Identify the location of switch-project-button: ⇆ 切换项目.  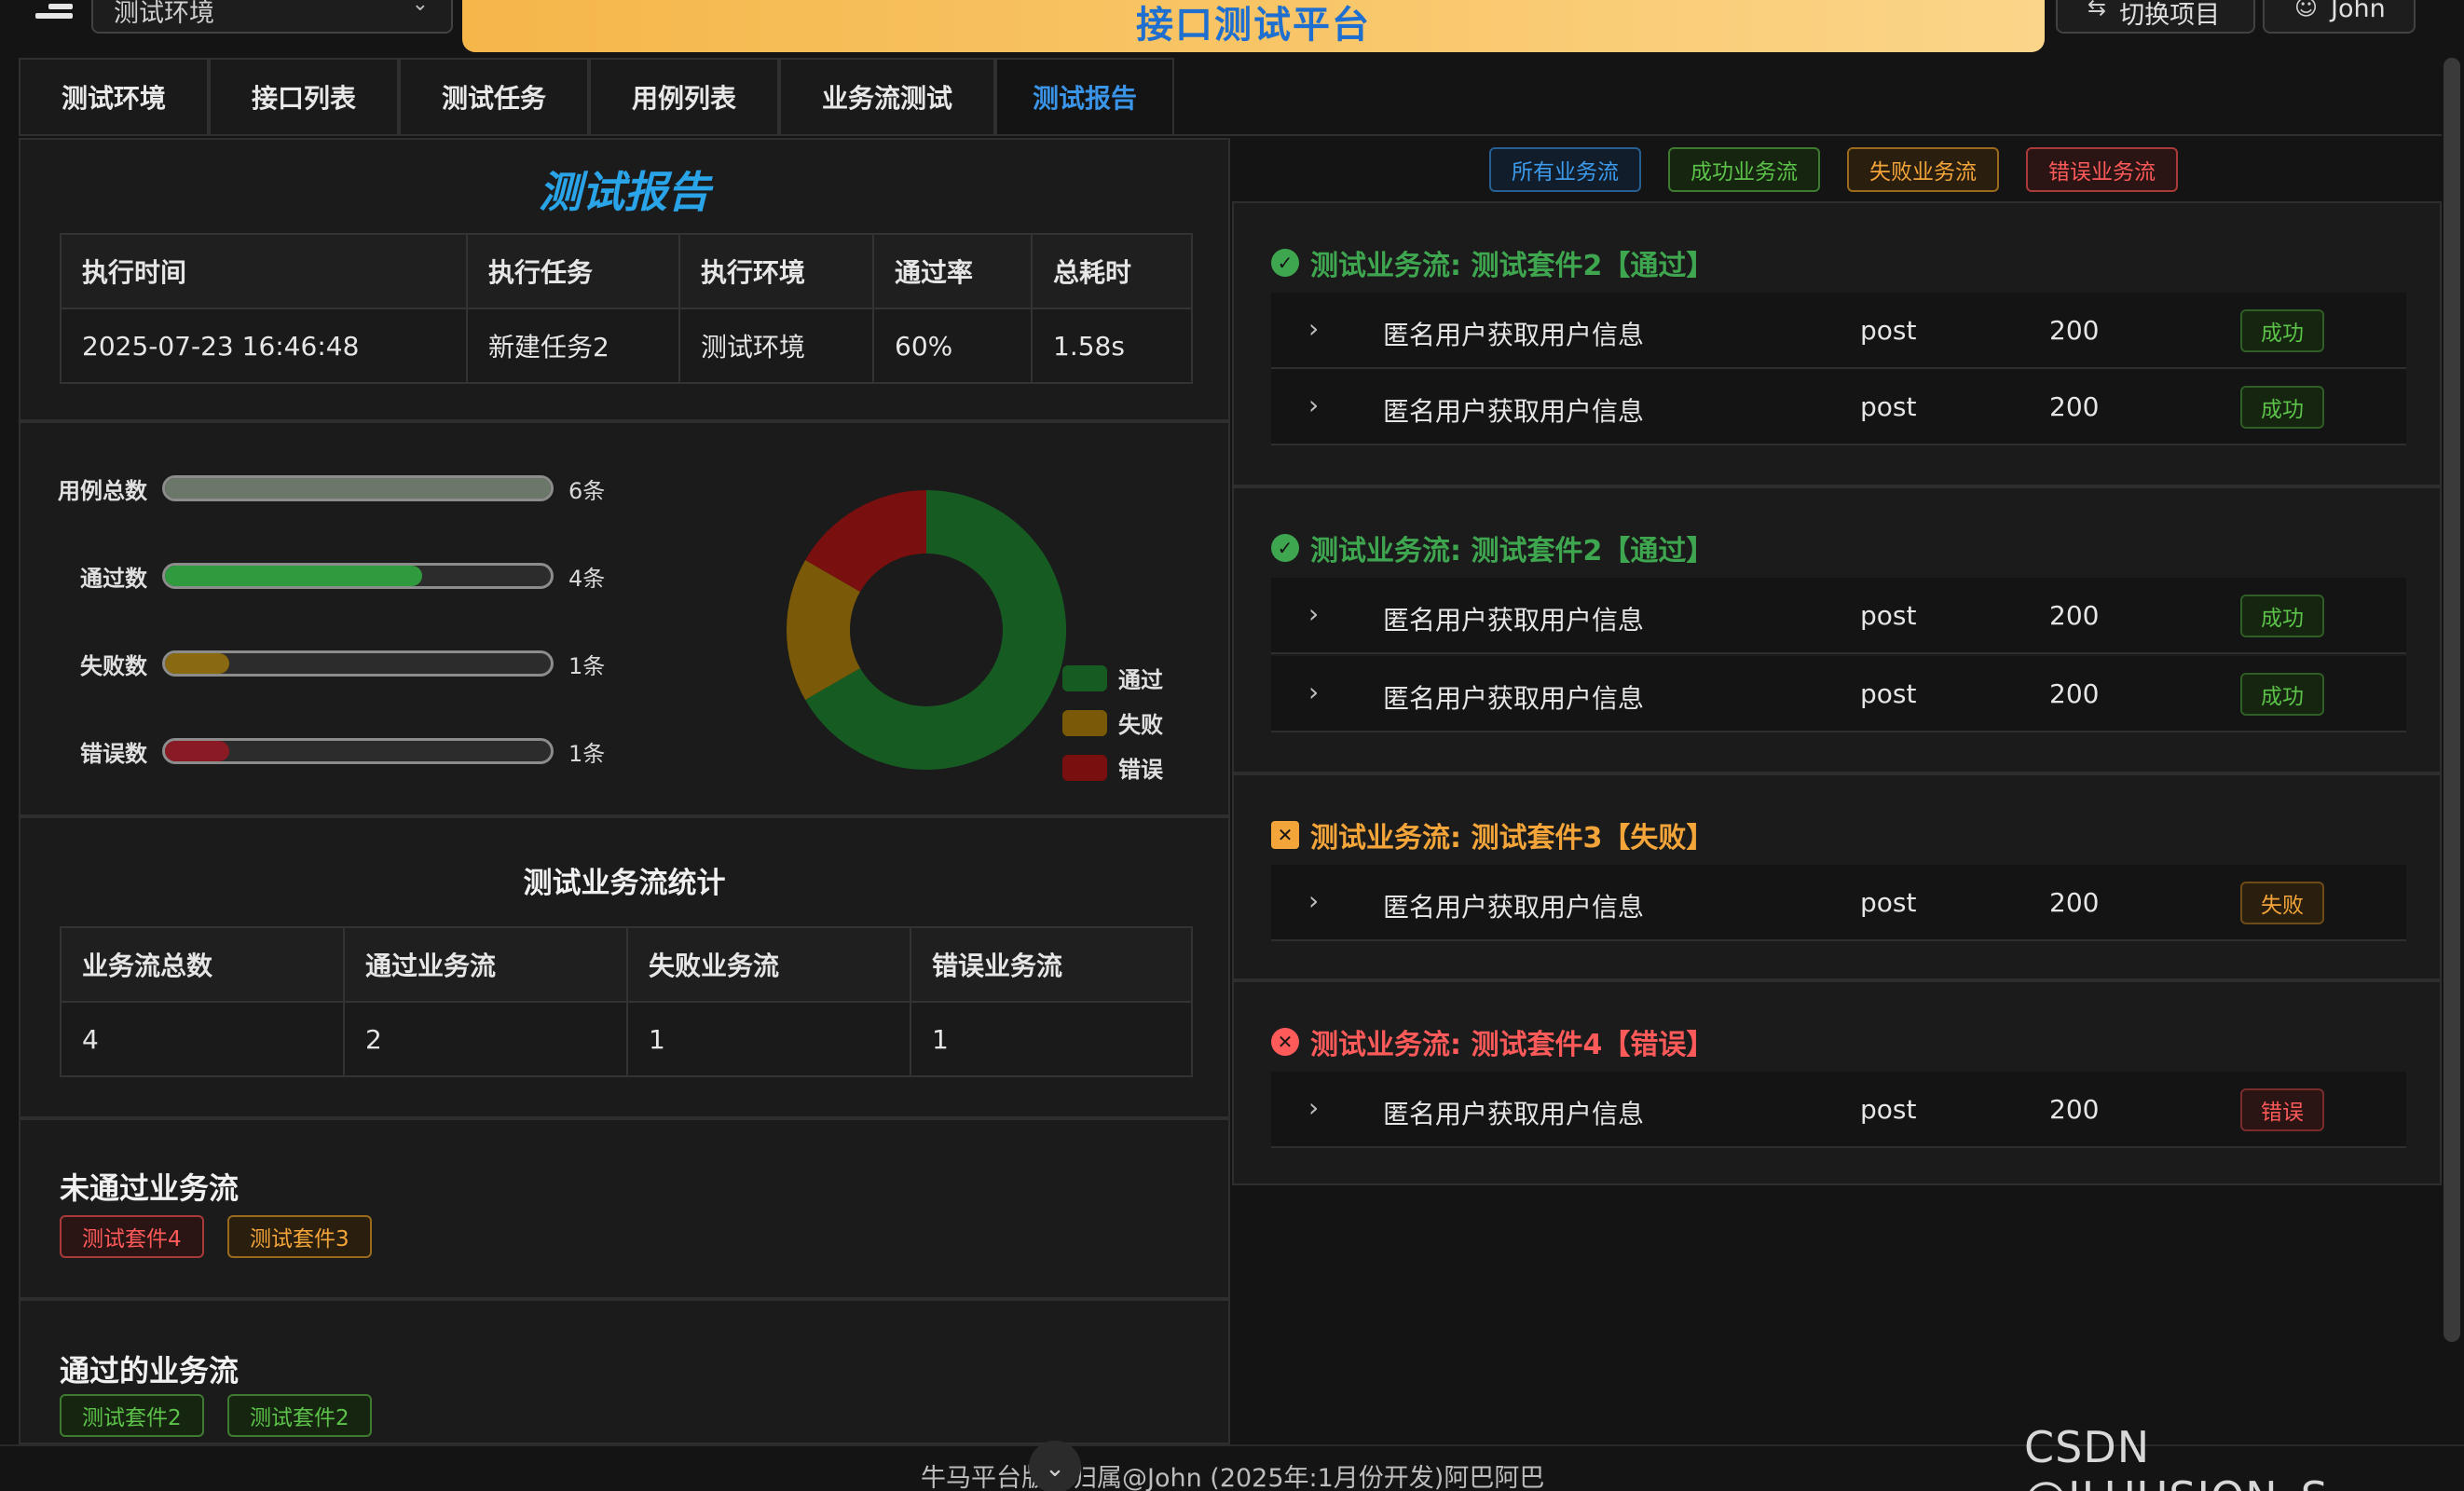
(2155, 17).